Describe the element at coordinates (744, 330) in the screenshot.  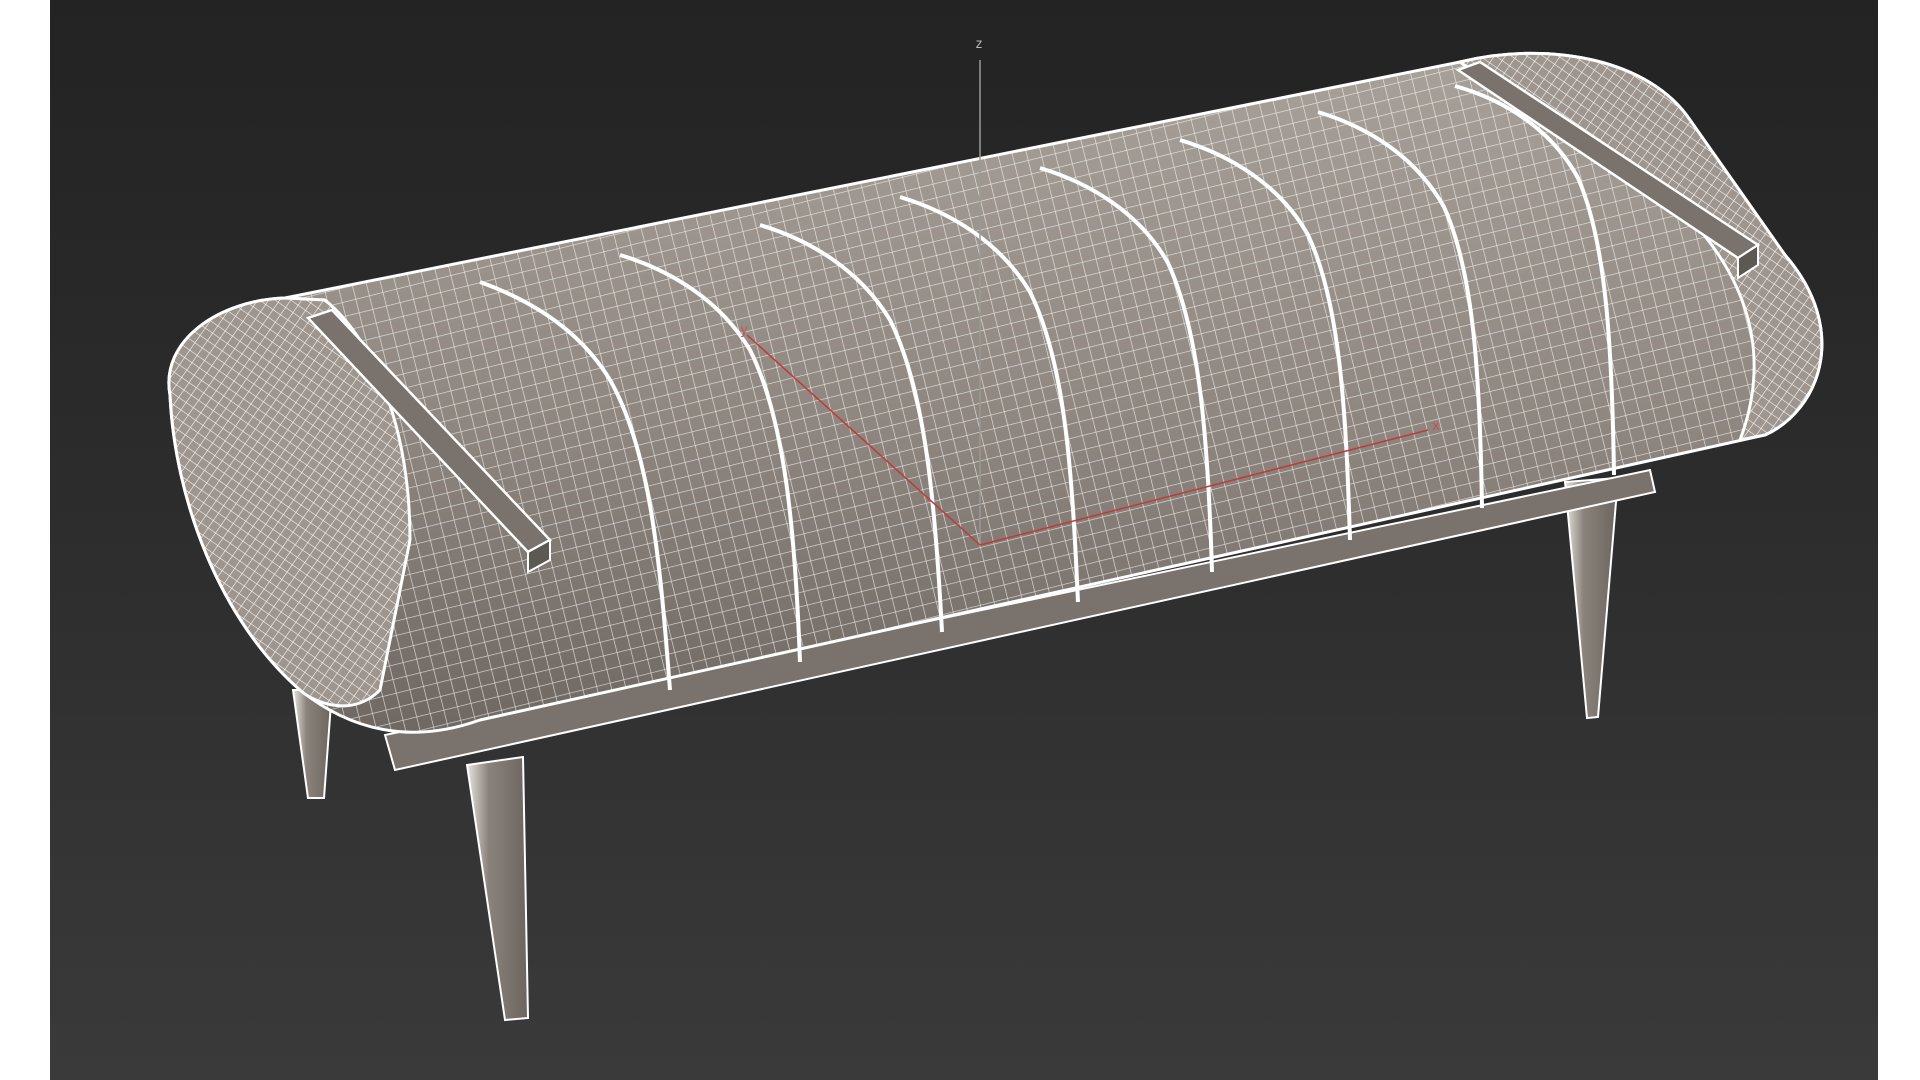
I see `gizmo-y-label: y` at that location.